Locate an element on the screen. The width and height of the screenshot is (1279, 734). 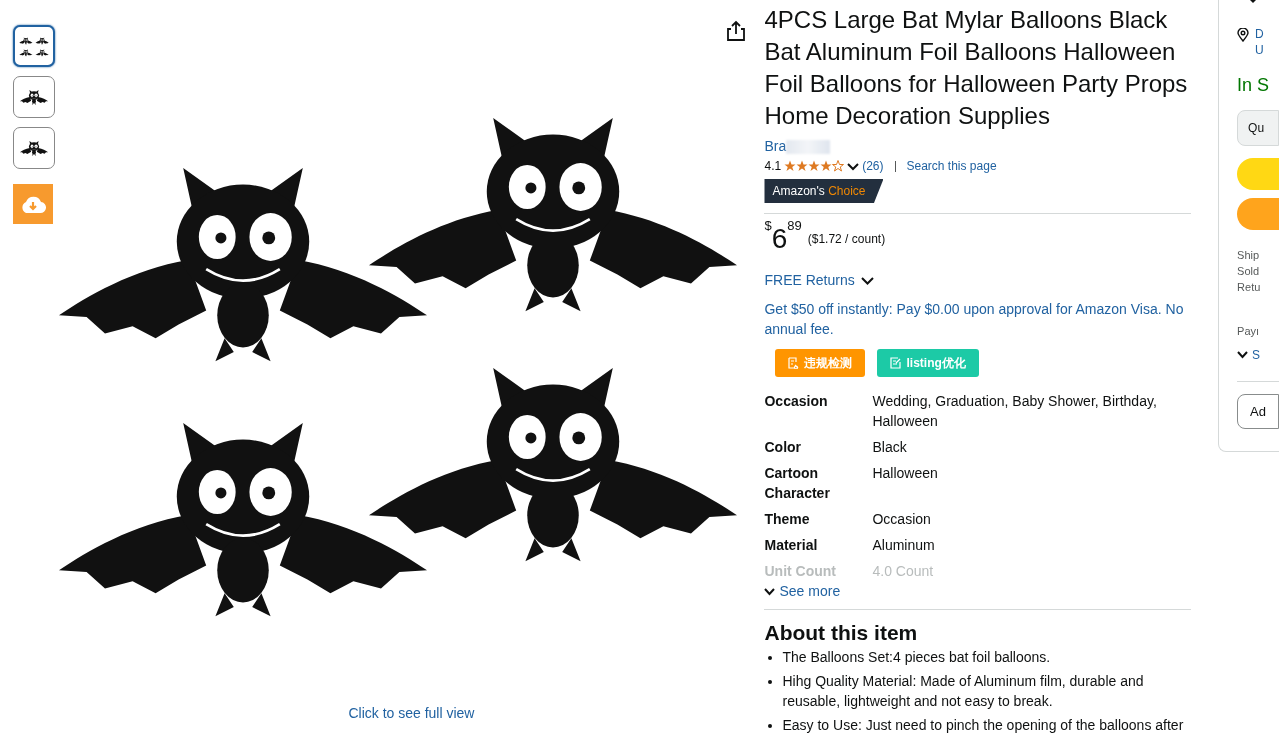
spec-label: Unit Count is located at coordinates (800, 571).